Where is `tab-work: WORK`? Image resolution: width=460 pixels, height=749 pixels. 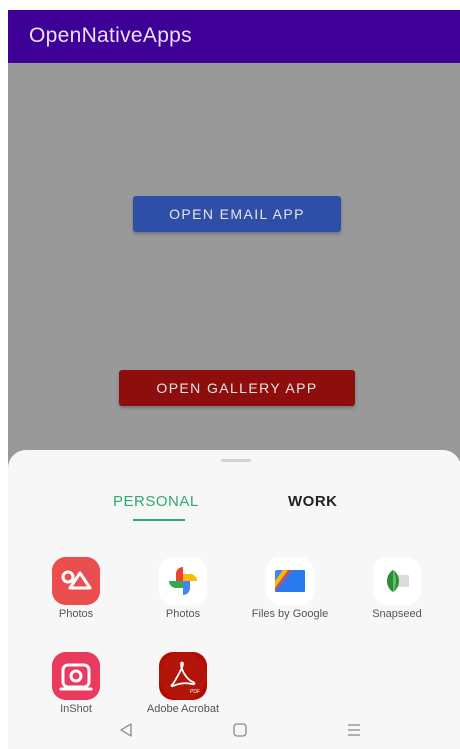 tab-work: WORK is located at coordinates (313, 501).